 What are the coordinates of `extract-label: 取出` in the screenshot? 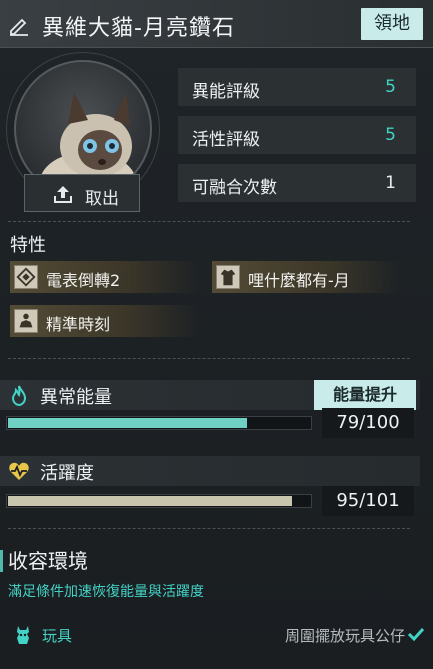 It's located at (102, 199).